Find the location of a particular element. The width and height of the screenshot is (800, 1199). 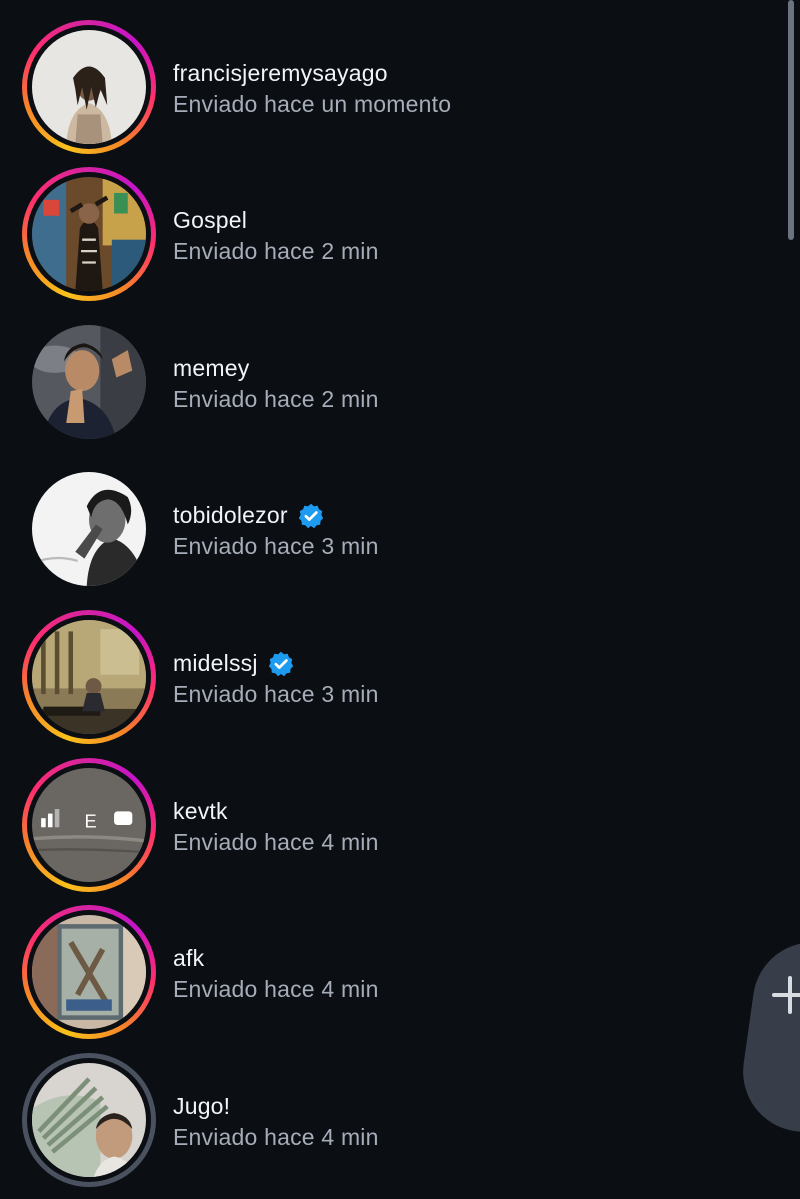

username: Jugo! is located at coordinates (202, 1106).